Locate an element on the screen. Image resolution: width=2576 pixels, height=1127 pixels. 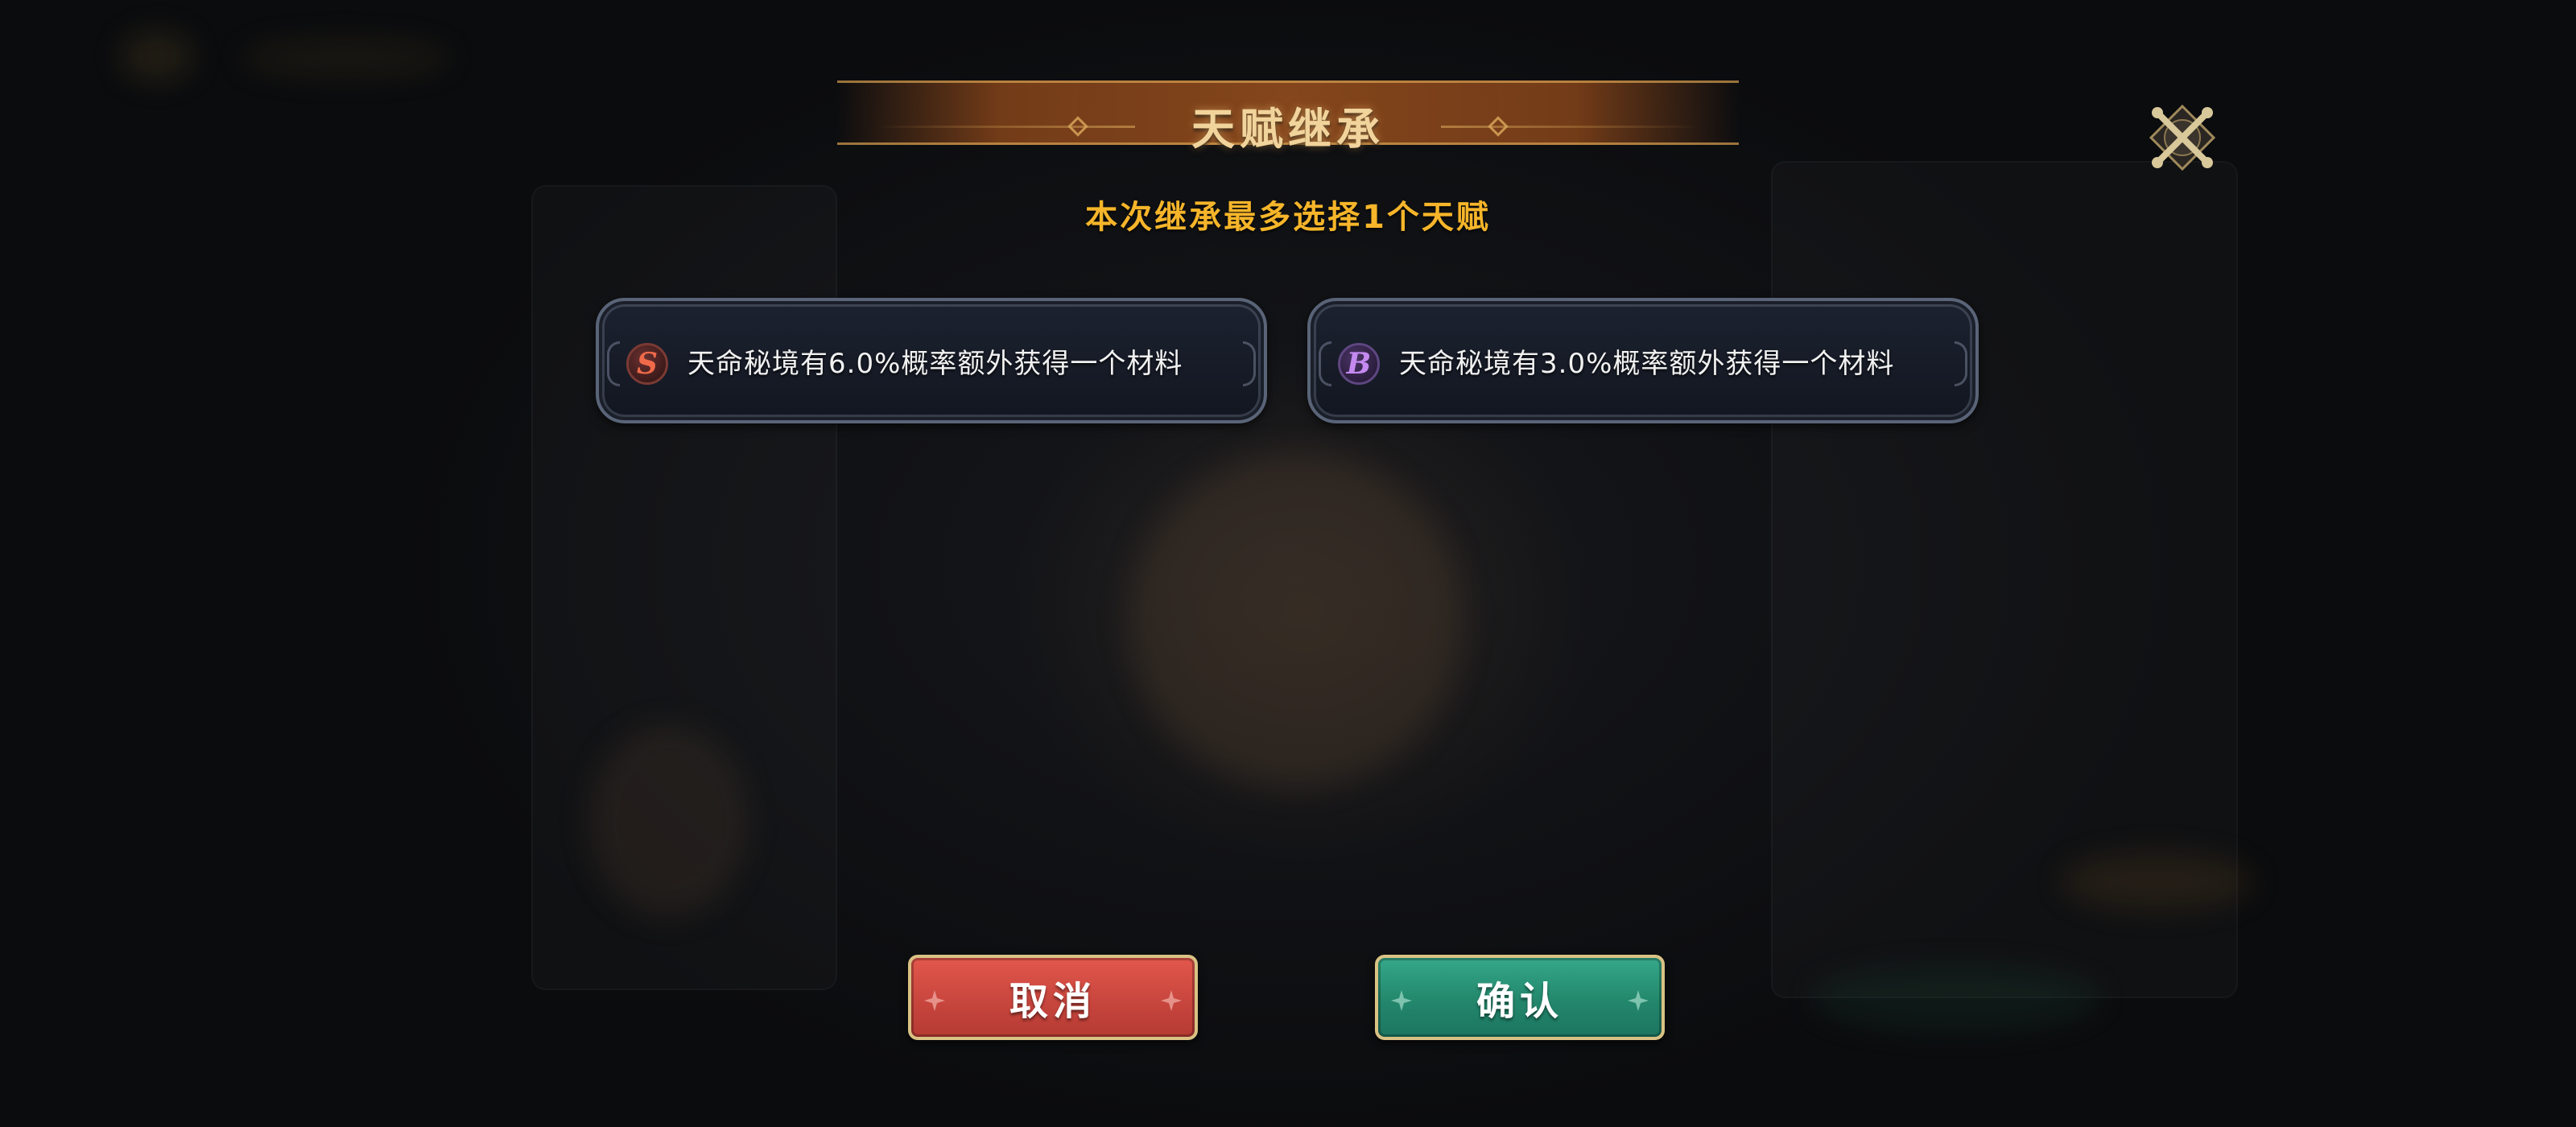
selection-hint: 本次继承最多选择1个天赋 is located at coordinates (1288, 217).